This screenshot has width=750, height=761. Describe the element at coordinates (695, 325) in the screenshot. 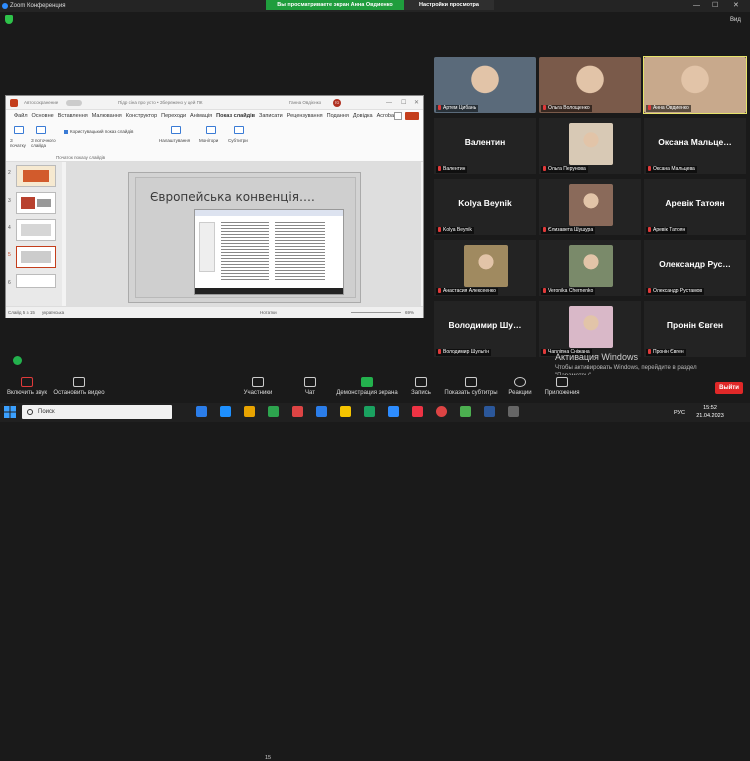

I see `participant-name-display: Пронін Євген` at that location.